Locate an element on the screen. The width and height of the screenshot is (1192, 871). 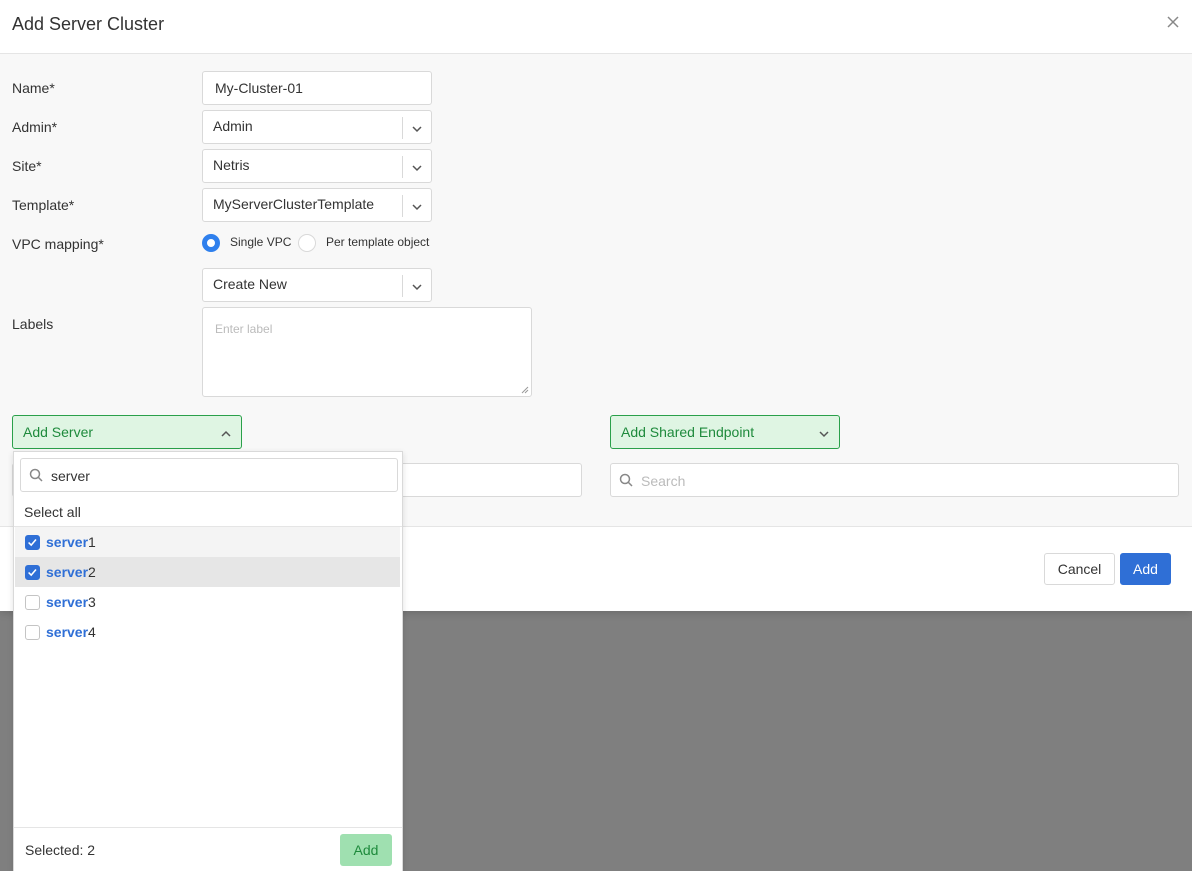
chevron-up-icon is located at coordinates (226, 433).